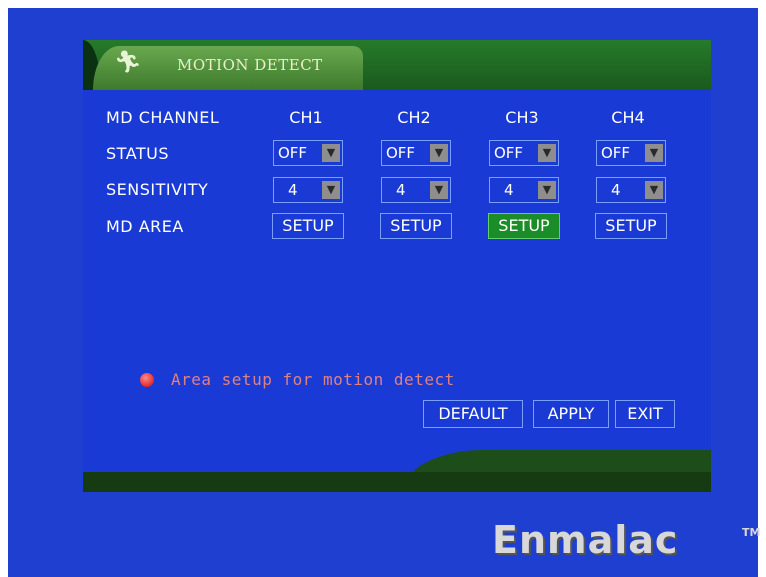 This screenshot has width=766, height=577. I want to click on ch4-status-select: OFF ▼, so click(631, 153).